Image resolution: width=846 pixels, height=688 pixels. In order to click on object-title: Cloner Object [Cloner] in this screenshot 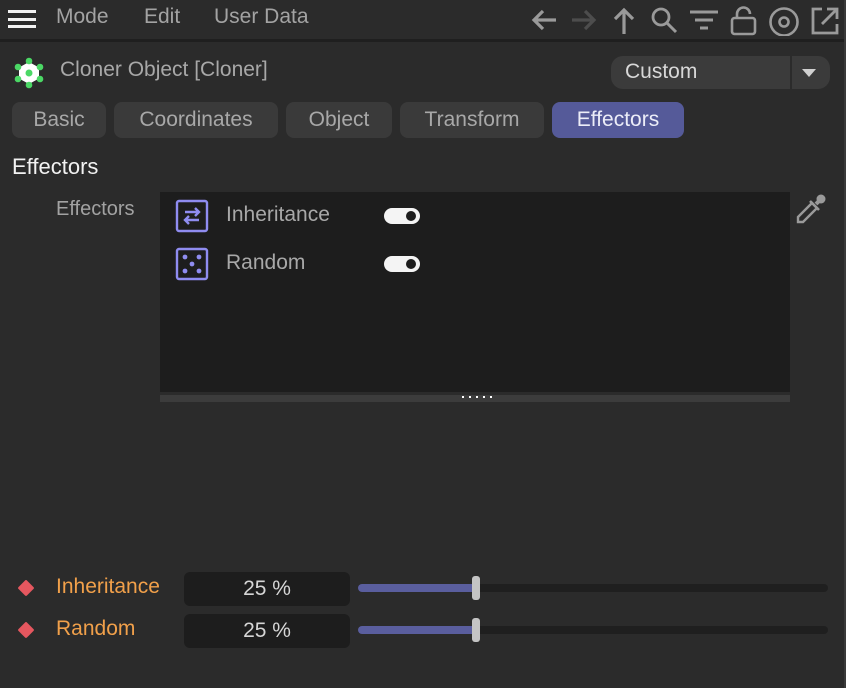, I will do `click(164, 69)`.